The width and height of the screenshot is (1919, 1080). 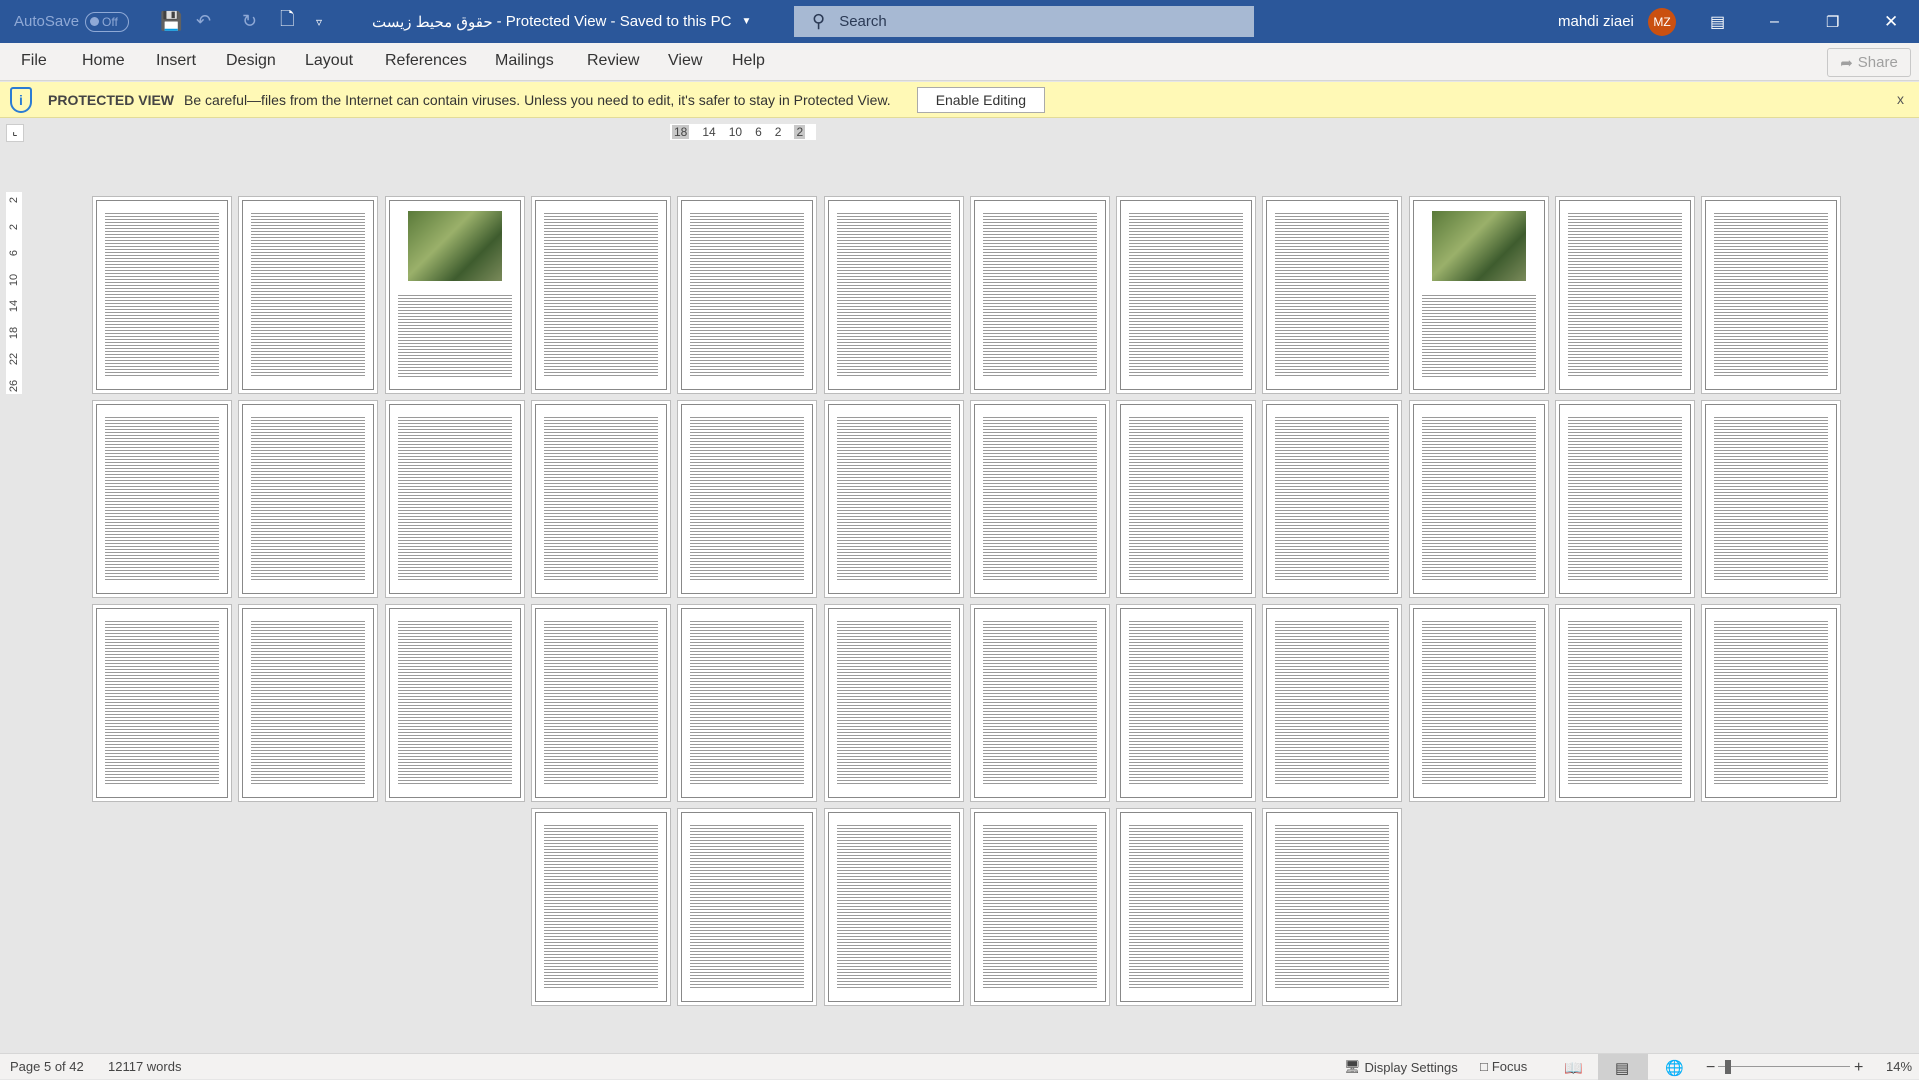 I want to click on vertical-ruler: 2 2 6 10 14 18 22 26, so click(x=14, y=293).